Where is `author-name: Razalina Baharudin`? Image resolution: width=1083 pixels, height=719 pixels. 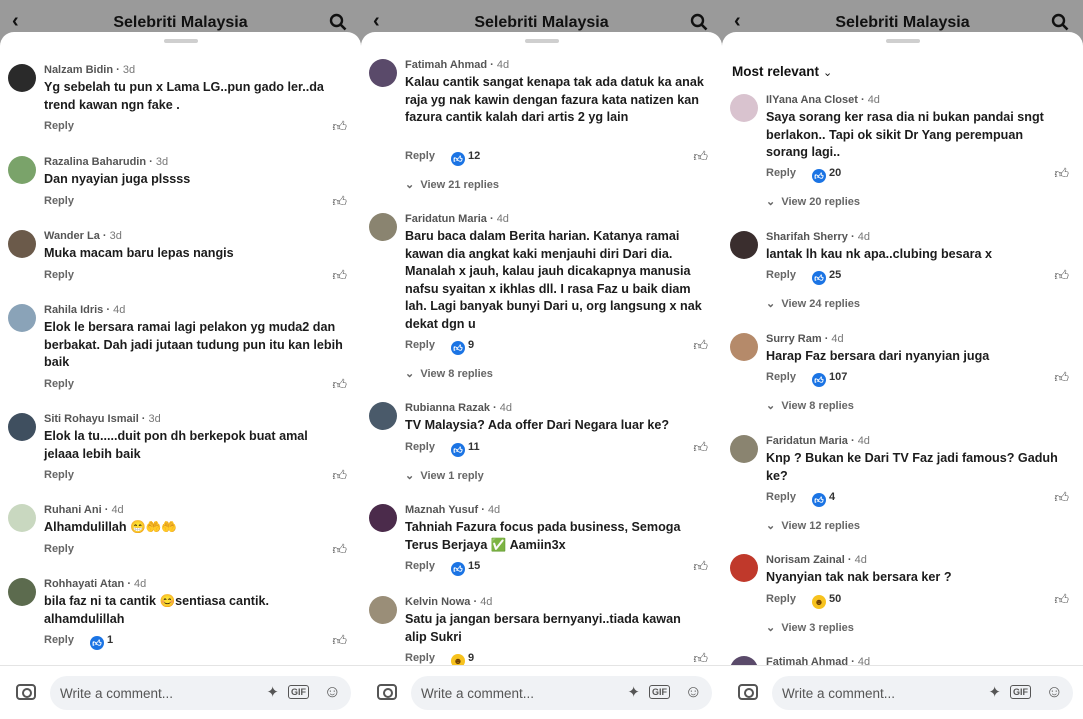
author-name: Razalina Baharudin is located at coordinates (95, 162).